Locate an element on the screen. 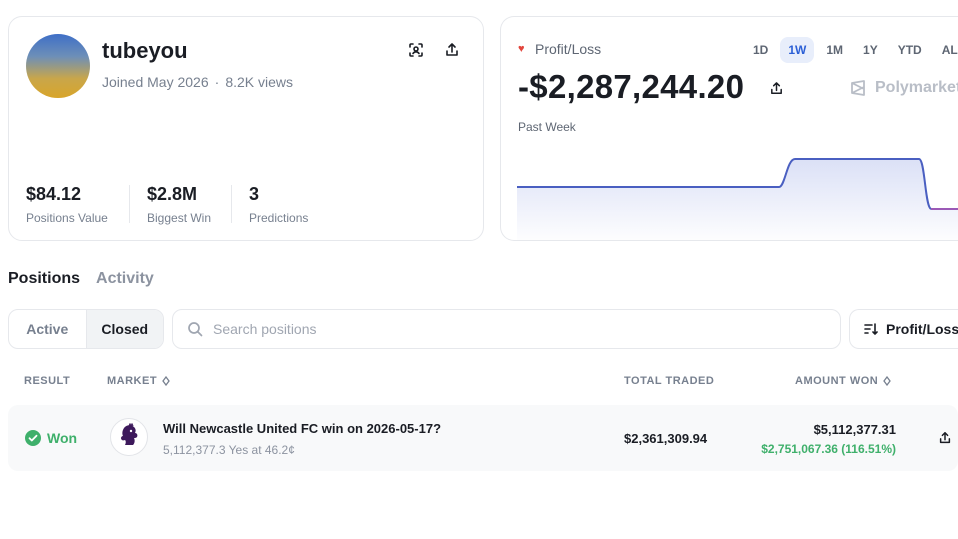 This screenshot has height=539, width=958. market-logo is located at coordinates (129, 437).